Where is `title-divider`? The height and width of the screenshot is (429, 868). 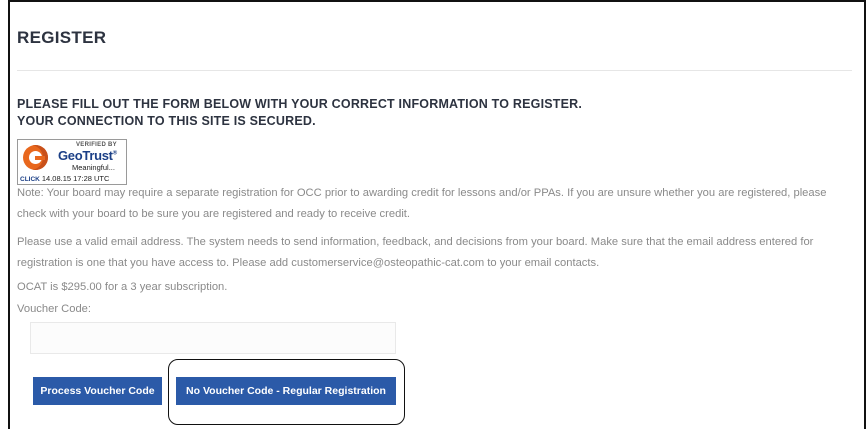 title-divider is located at coordinates (434, 70).